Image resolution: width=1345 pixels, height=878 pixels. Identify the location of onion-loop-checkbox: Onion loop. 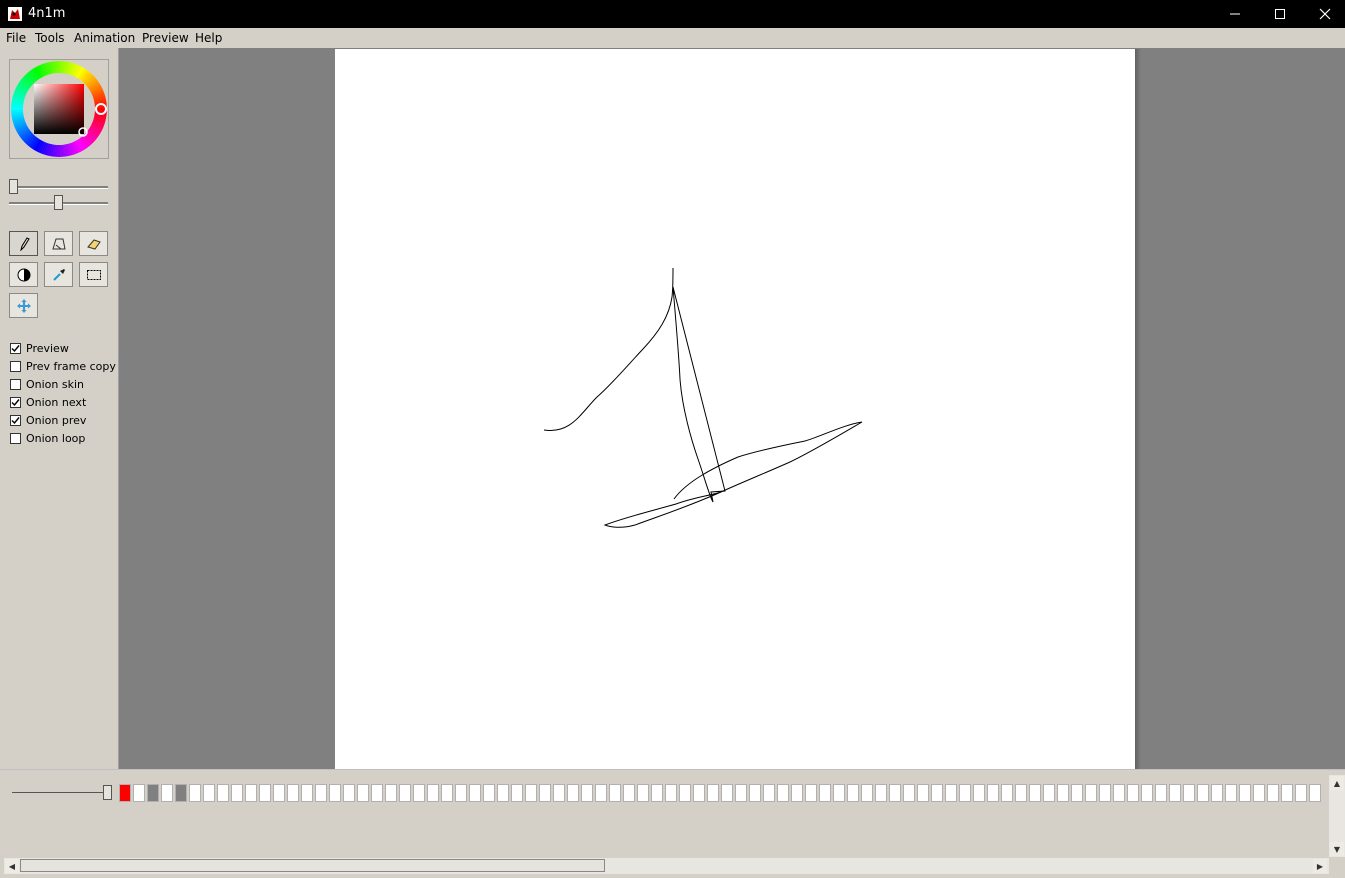
(47, 438).